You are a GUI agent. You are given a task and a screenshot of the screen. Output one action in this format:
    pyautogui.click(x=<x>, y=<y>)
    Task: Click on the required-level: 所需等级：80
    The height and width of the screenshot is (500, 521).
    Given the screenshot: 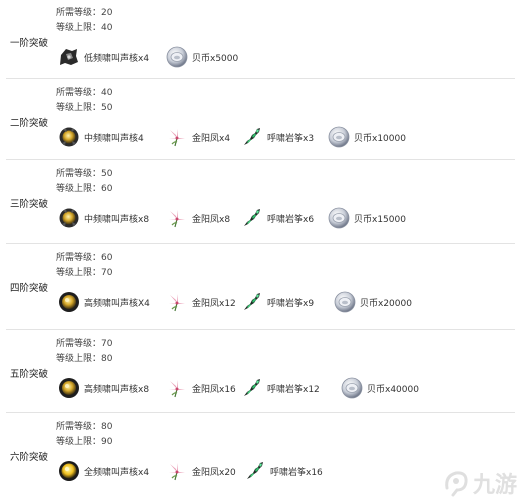 What is the action you would take?
    pyautogui.click(x=84, y=427)
    